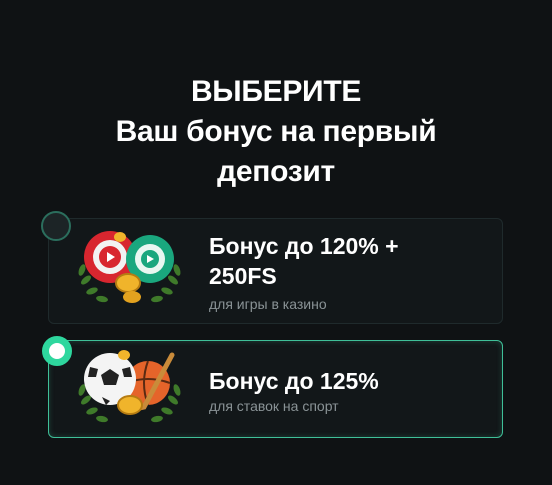  I want to click on radio-casino, so click(56, 226).